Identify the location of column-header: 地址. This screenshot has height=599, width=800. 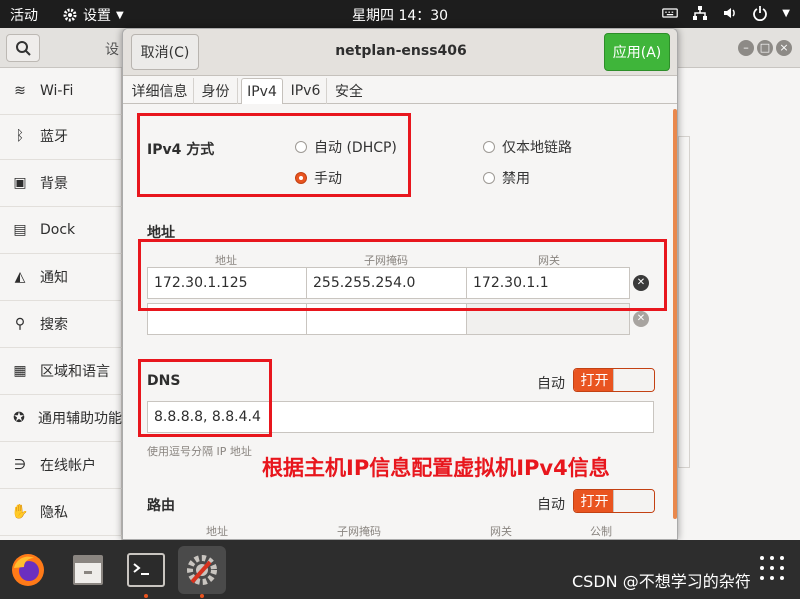
(217, 531).